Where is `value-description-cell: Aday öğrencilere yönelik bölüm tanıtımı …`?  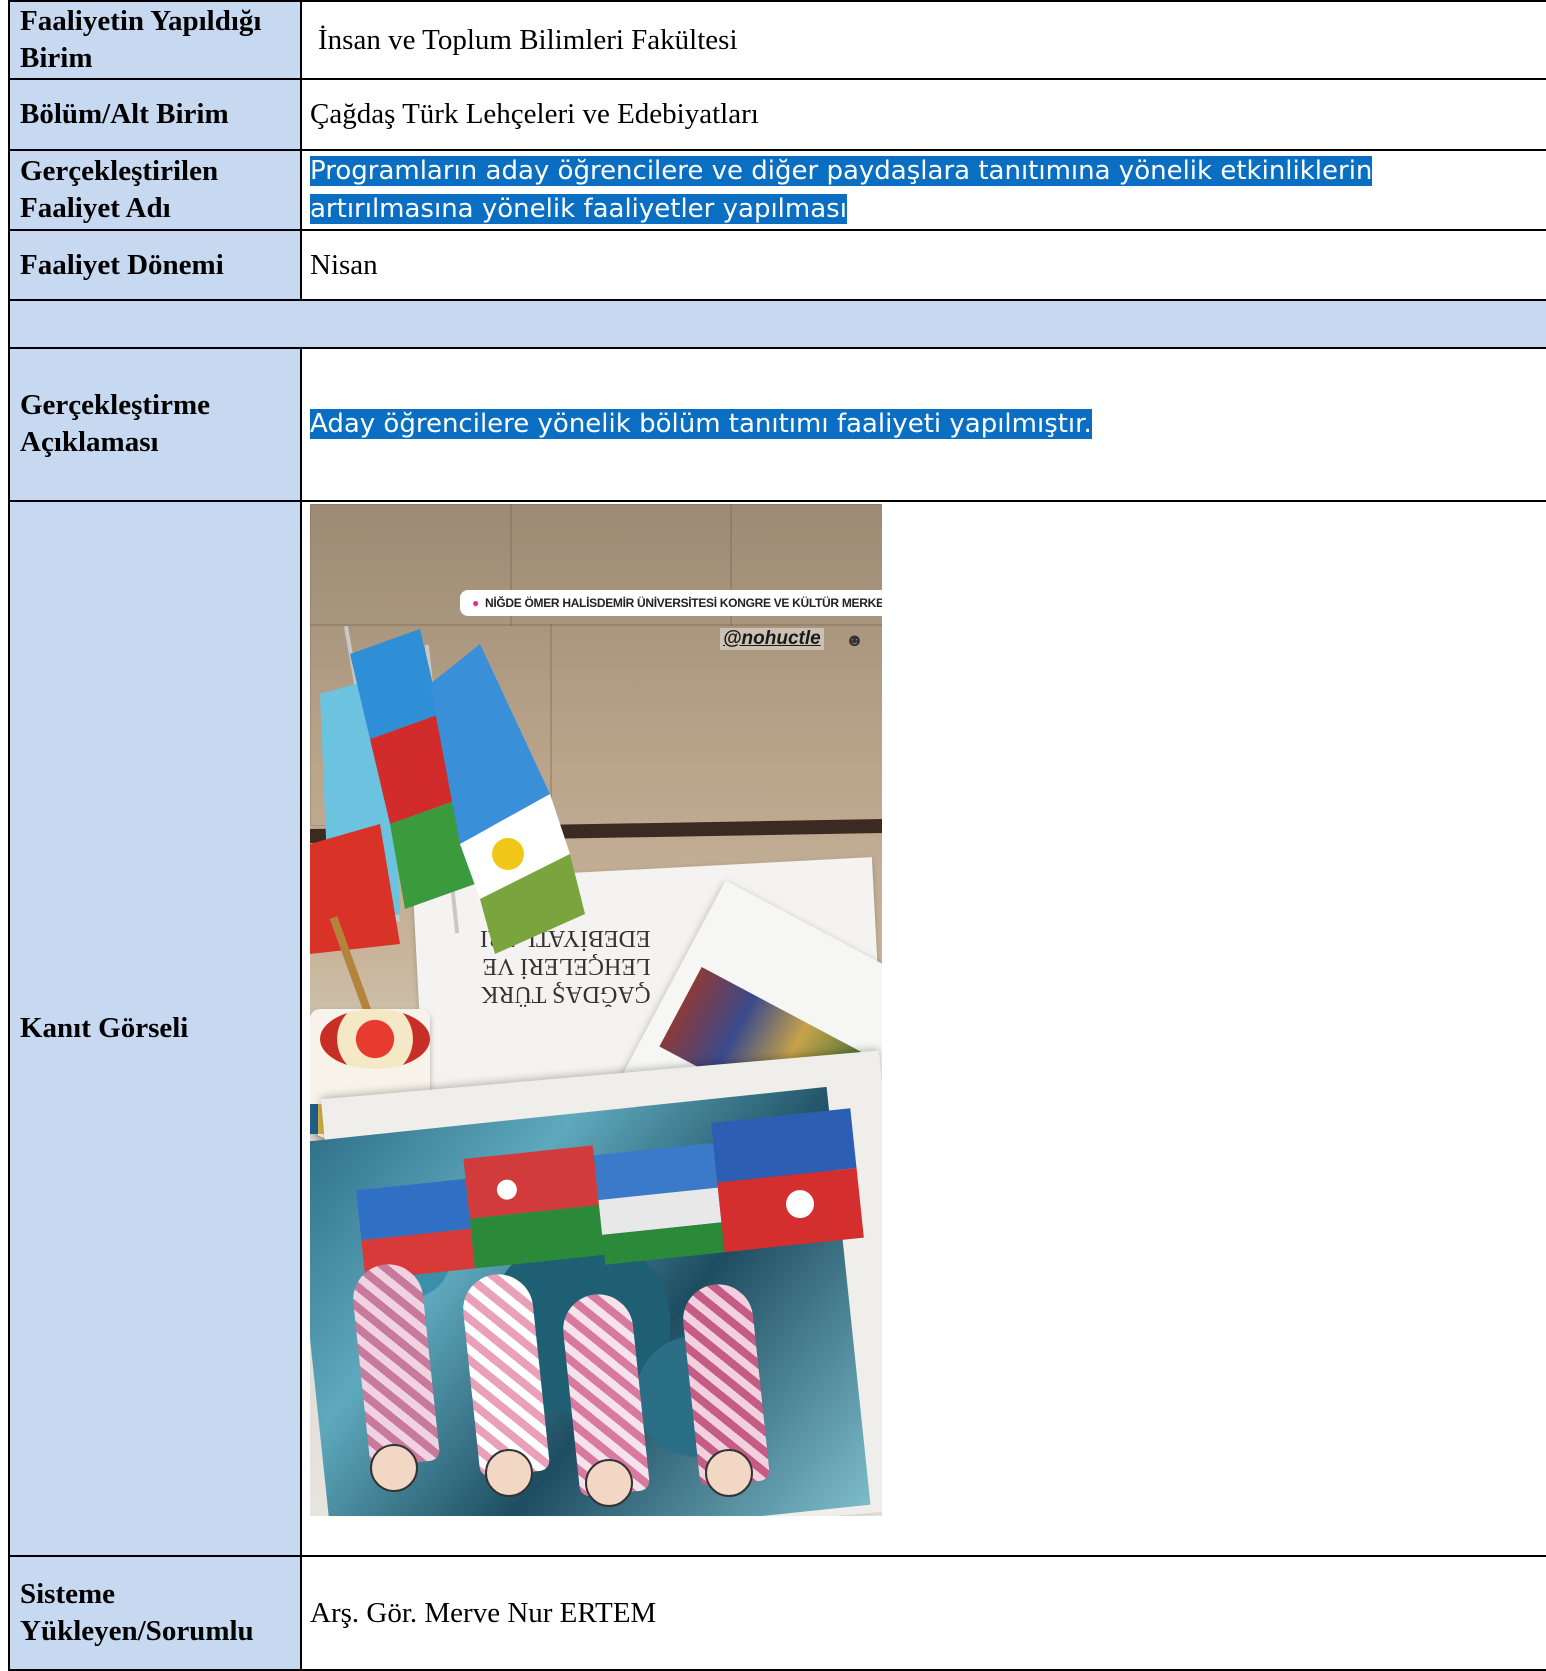 value-description-cell: Aday öğrencilere yönelik bölüm tanıtımı … is located at coordinates (923, 424).